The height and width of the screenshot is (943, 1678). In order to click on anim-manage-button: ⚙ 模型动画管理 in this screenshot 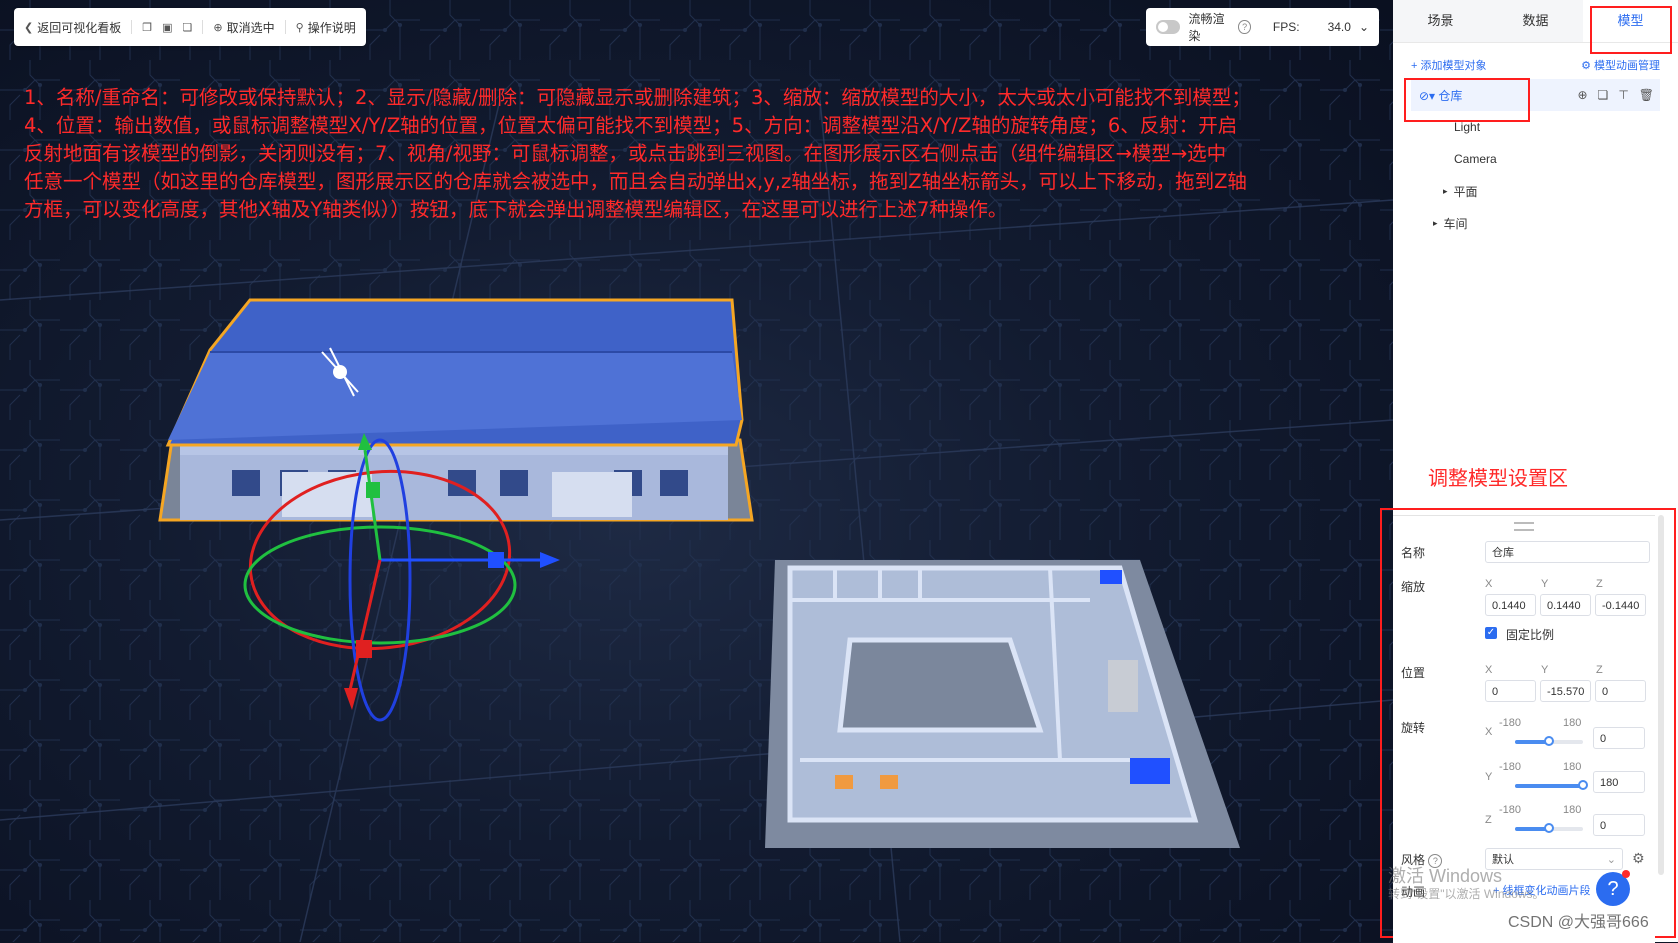, I will do `click(1620, 65)`.